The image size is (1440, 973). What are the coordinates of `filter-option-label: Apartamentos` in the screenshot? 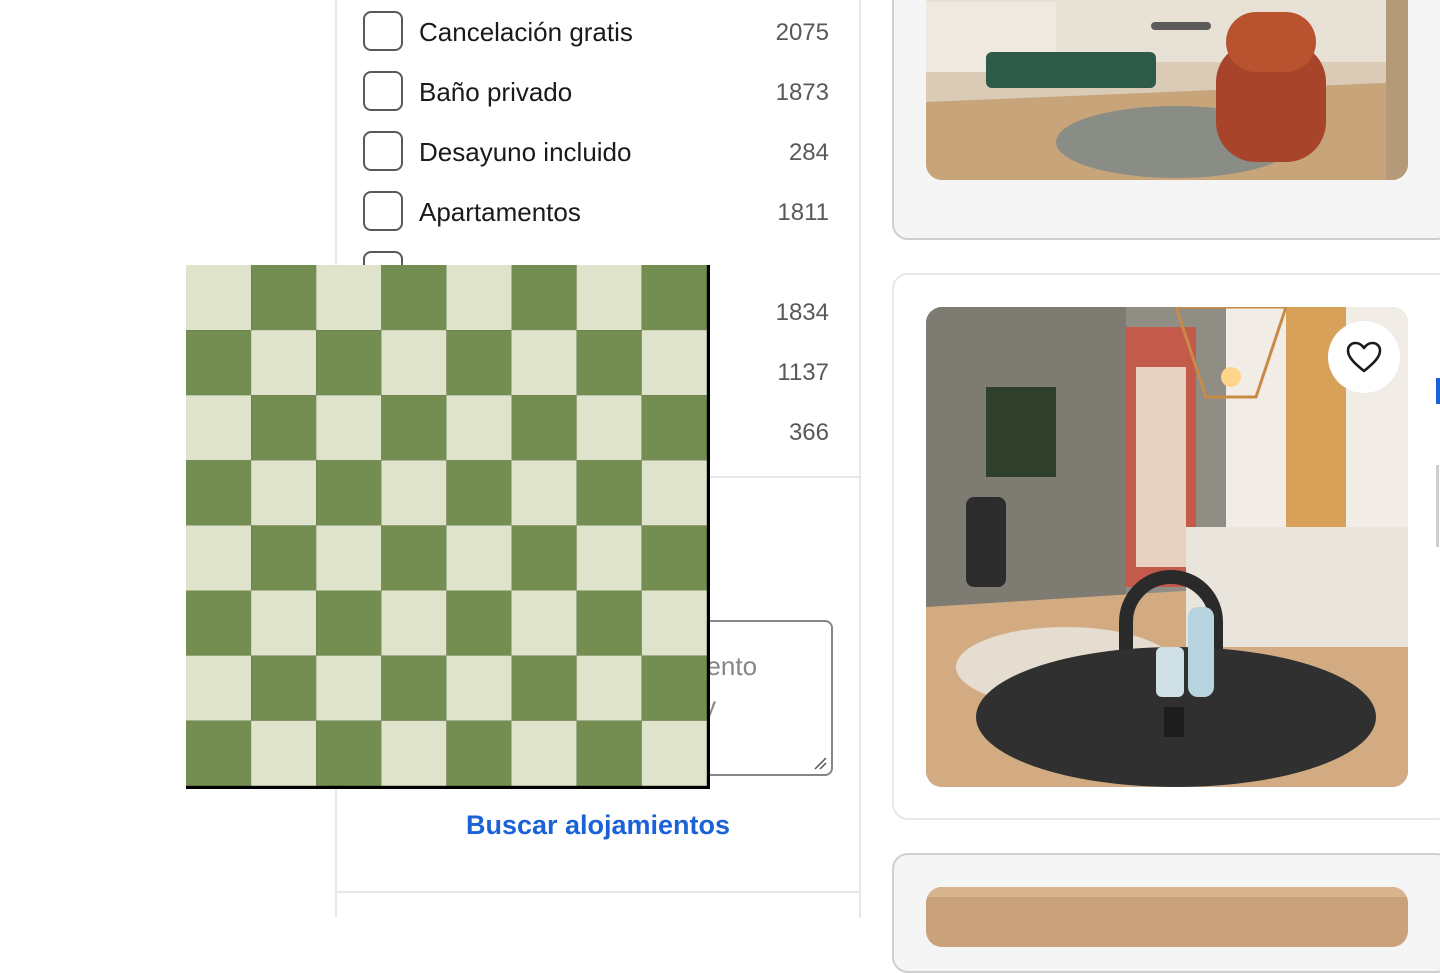 It's located at (500, 212).